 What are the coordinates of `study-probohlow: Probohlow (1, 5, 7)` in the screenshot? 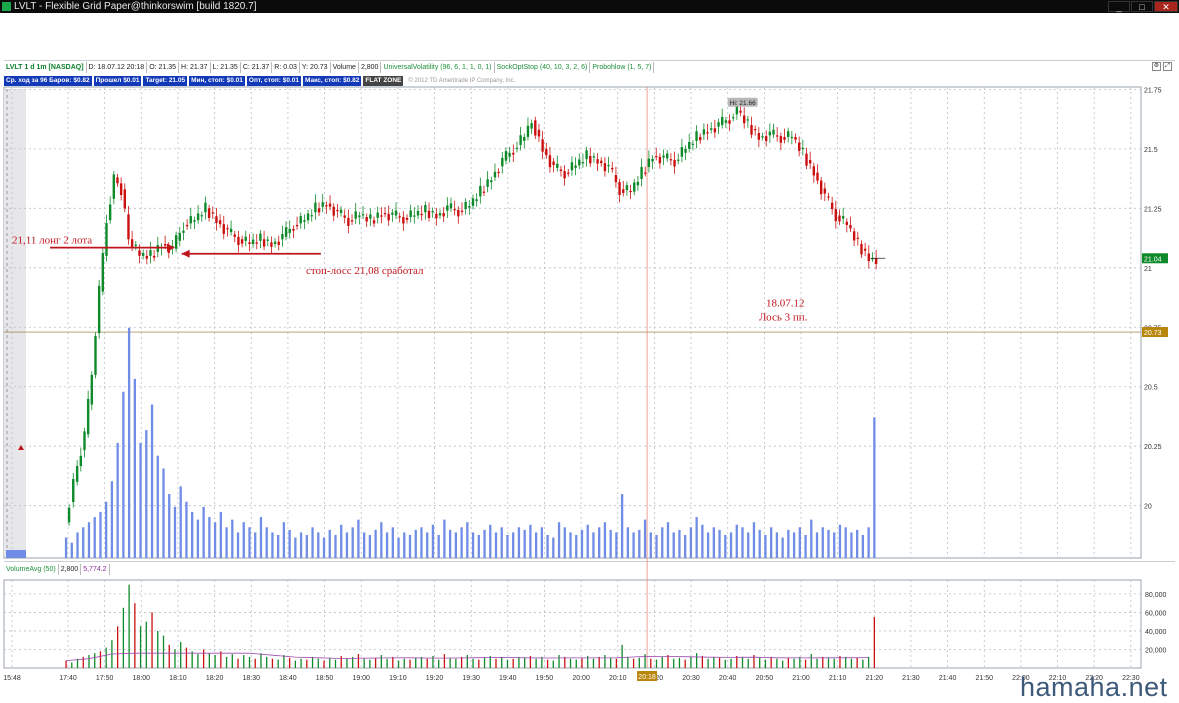 It's located at (622, 67).